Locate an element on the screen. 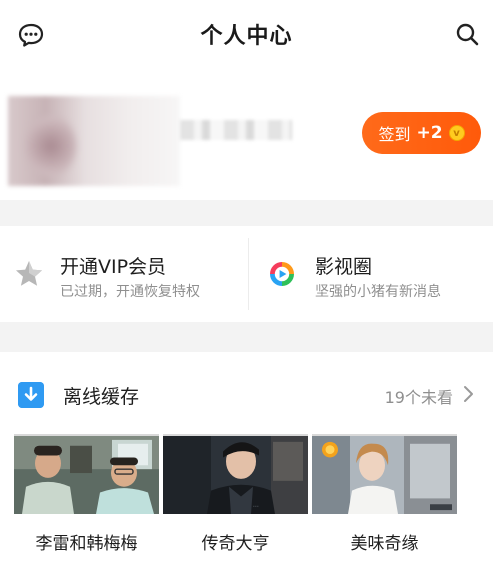  checkin-button: 签到 +2 v is located at coordinates (421, 133).